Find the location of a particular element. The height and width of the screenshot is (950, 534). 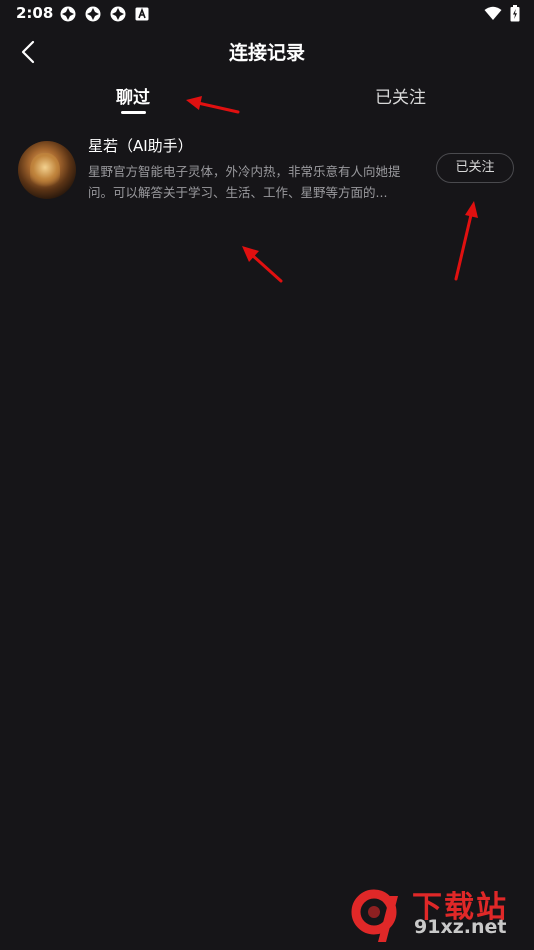

contact-name: 星若（AI助手） is located at coordinates (140, 146).